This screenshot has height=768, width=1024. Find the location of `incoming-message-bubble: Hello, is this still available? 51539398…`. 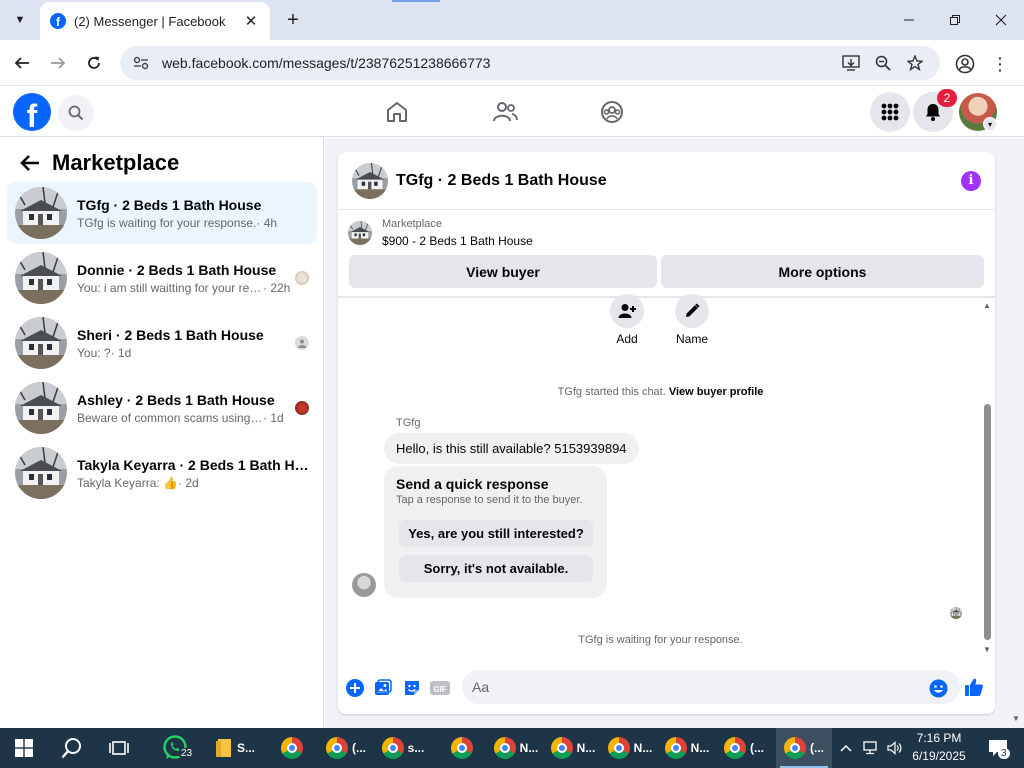

incoming-message-bubble: Hello, is this still available? 51539398… is located at coordinates (511, 448).